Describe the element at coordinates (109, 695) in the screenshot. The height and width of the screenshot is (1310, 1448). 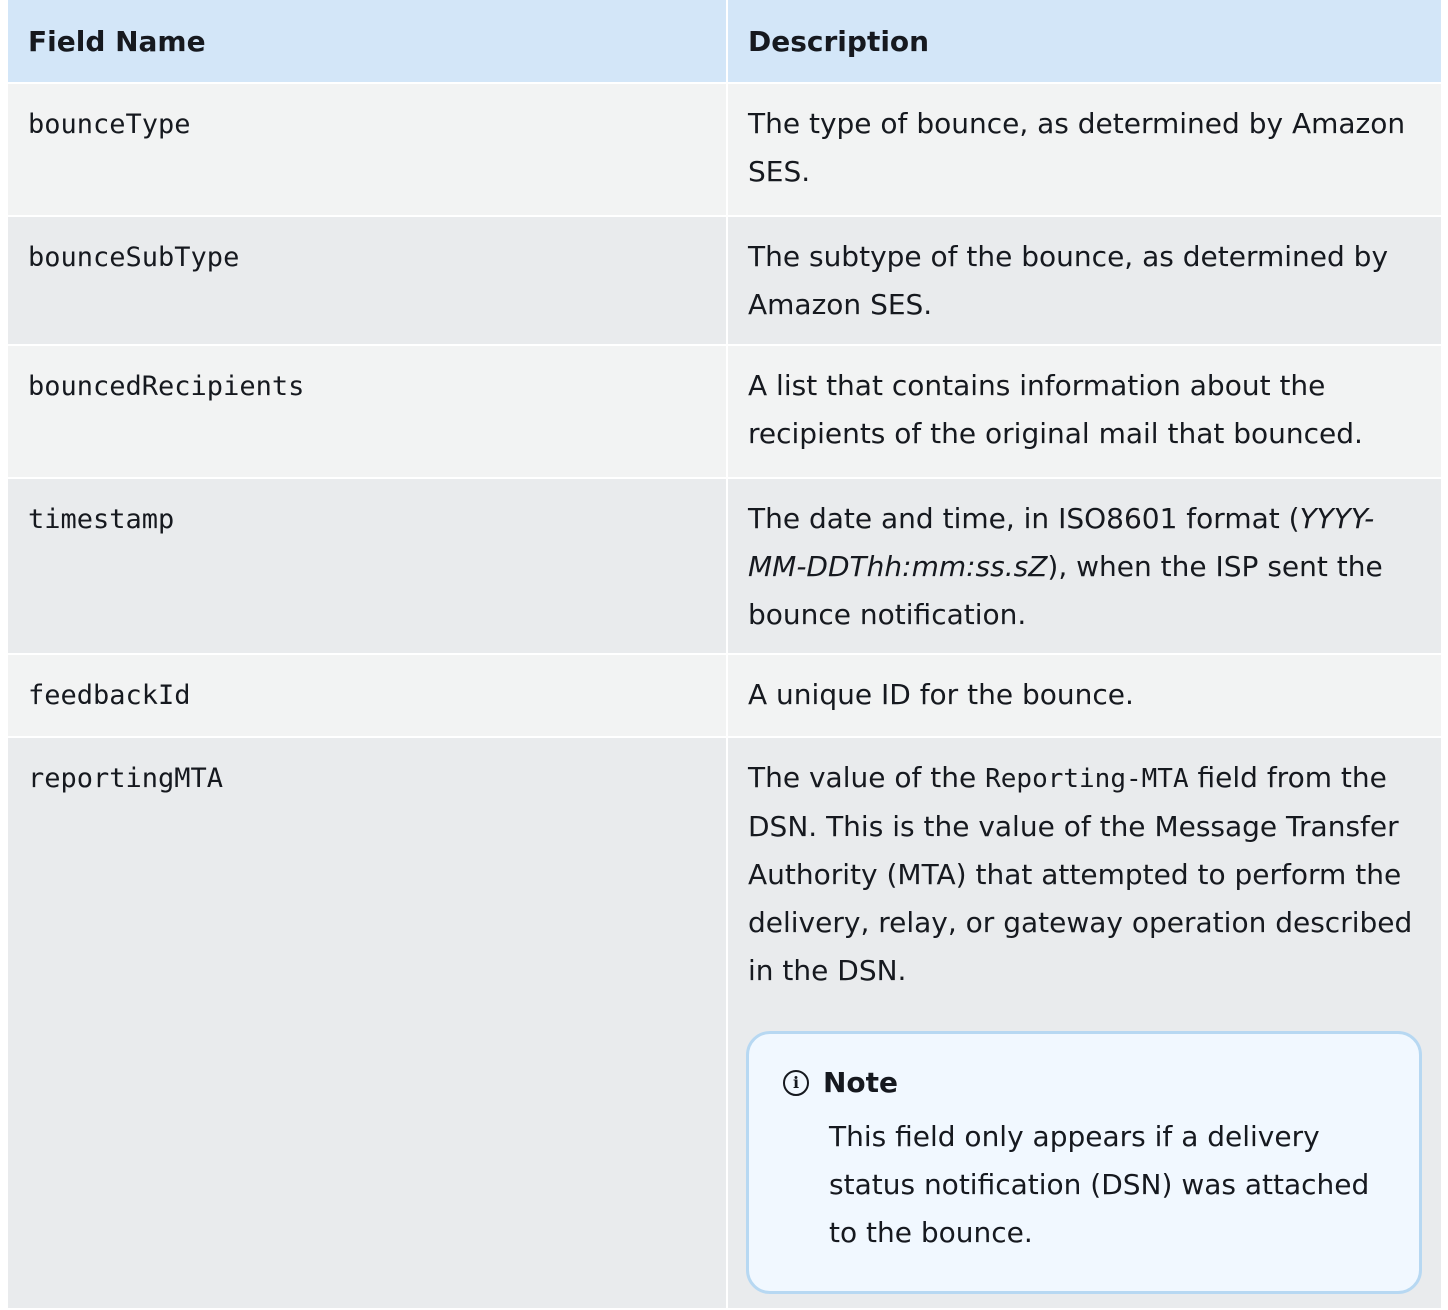
I see `field-name: feedbackId` at that location.